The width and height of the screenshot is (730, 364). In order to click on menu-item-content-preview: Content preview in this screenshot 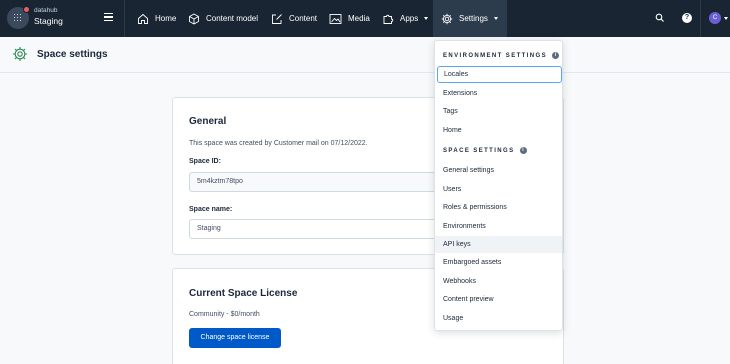, I will do `click(498, 299)`.